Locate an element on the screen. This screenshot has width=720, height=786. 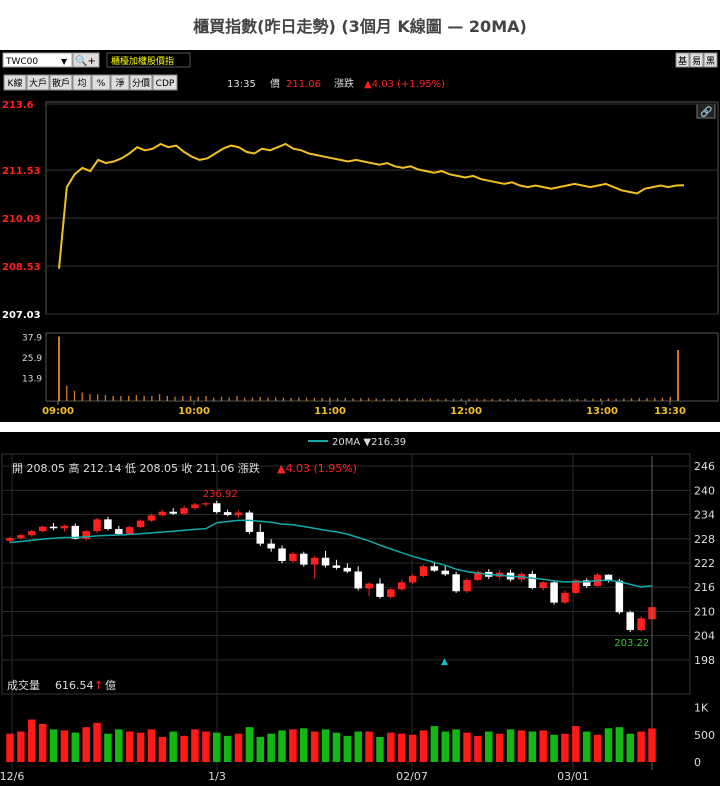
kline-axis-label: 198 is located at coordinates (704, 660).